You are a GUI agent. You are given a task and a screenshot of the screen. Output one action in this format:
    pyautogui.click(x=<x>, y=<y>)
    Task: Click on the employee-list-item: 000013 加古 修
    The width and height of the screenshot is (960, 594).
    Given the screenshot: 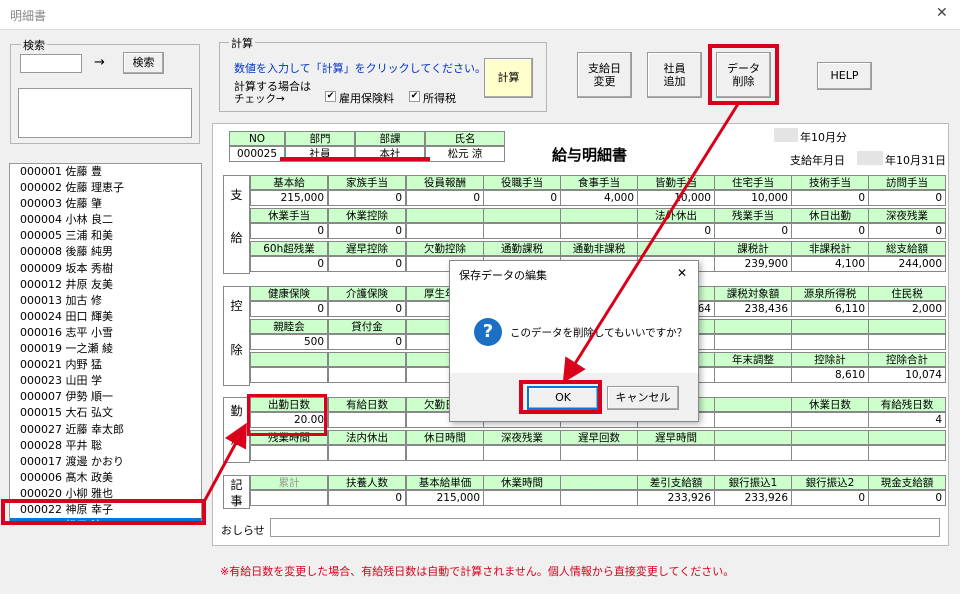 What is the action you would take?
    pyautogui.click(x=105, y=301)
    